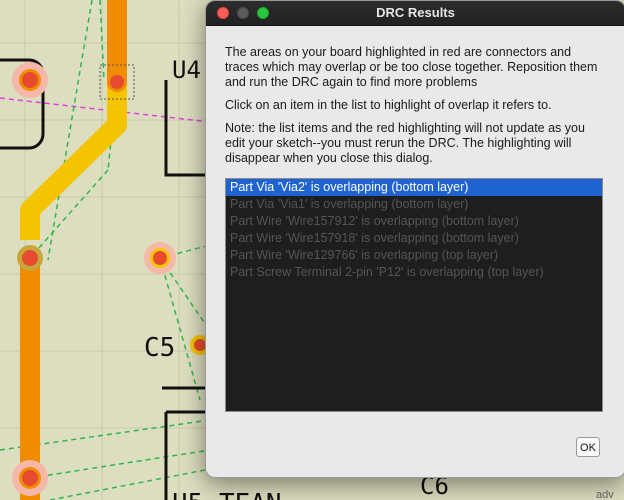 This screenshot has width=624, height=500. Describe the element at coordinates (227, 494) in the screenshot. I see `label-u5: U5 TEAN` at that location.